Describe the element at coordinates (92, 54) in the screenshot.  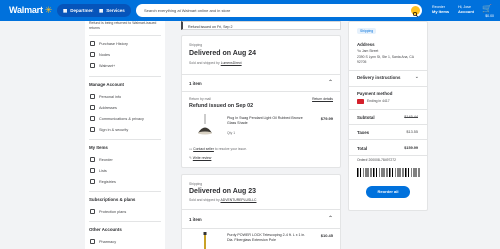
I see `box-icon` at that location.